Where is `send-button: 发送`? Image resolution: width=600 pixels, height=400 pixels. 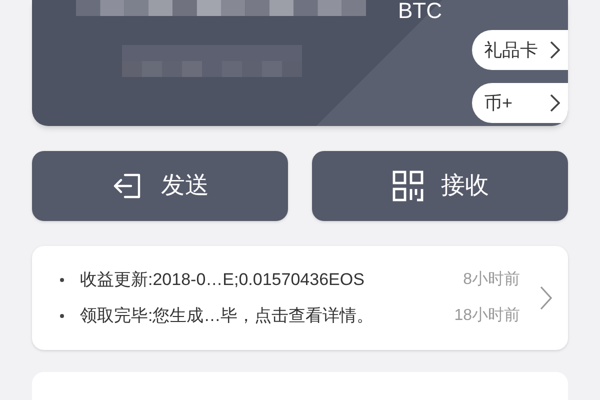
send-button: 发送 is located at coordinates (160, 185).